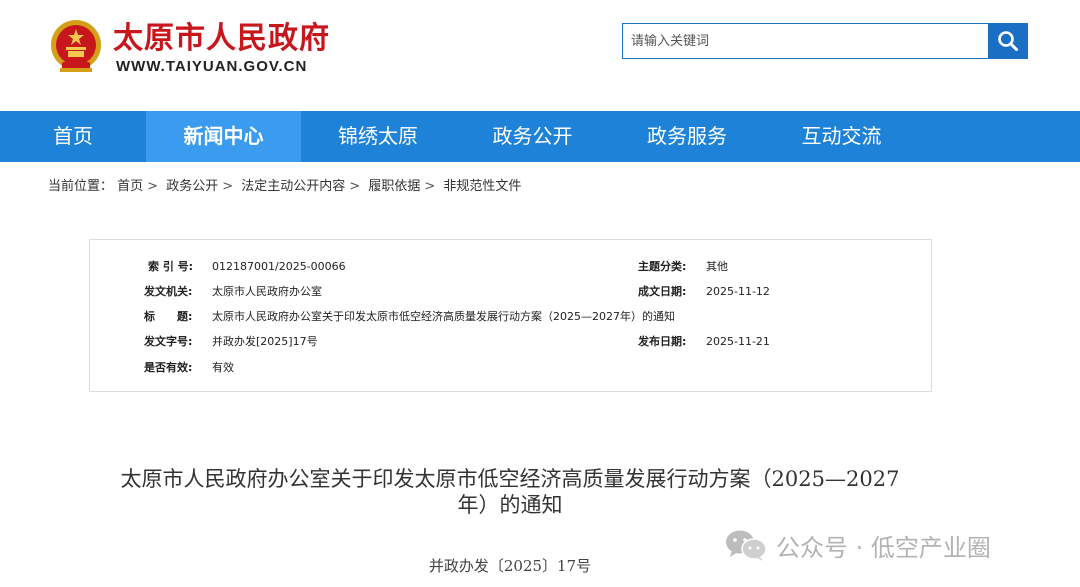 The image size is (1080, 587). Describe the element at coordinates (687, 136) in the screenshot. I see `nav-gov-services: 政务服务` at that location.